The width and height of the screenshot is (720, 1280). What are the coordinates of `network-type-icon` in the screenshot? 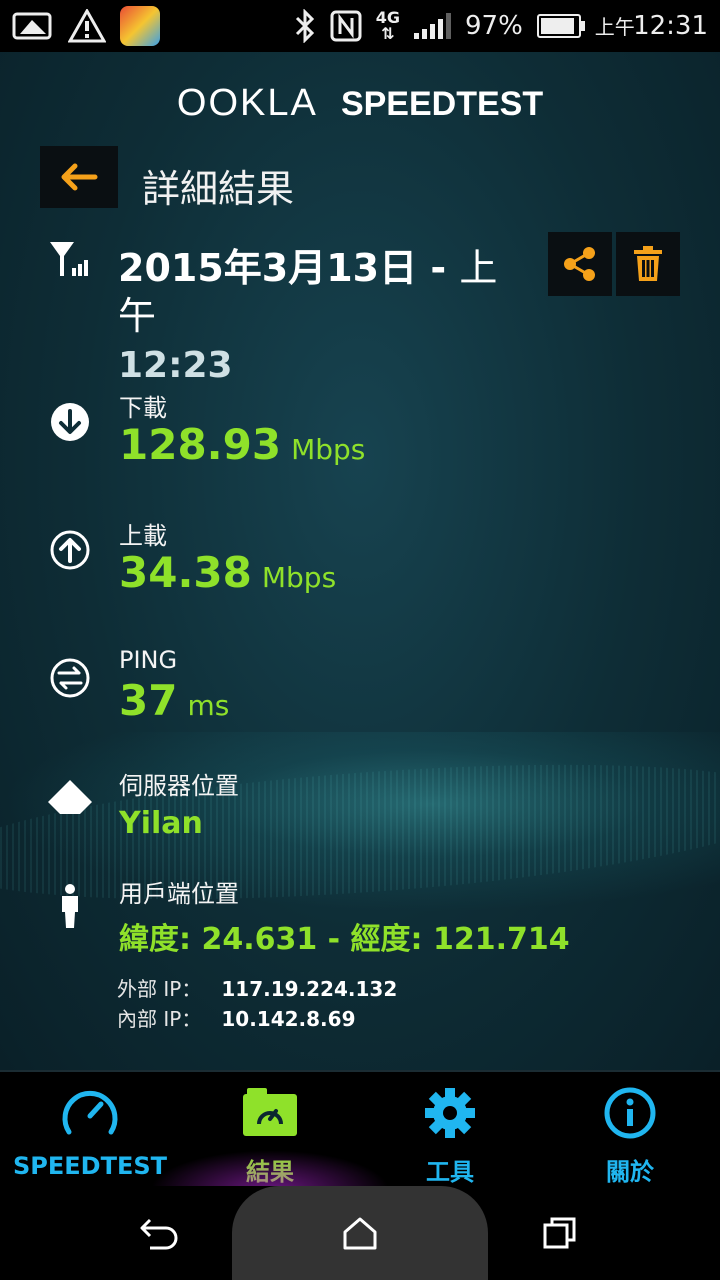 It's located at (72, 261).